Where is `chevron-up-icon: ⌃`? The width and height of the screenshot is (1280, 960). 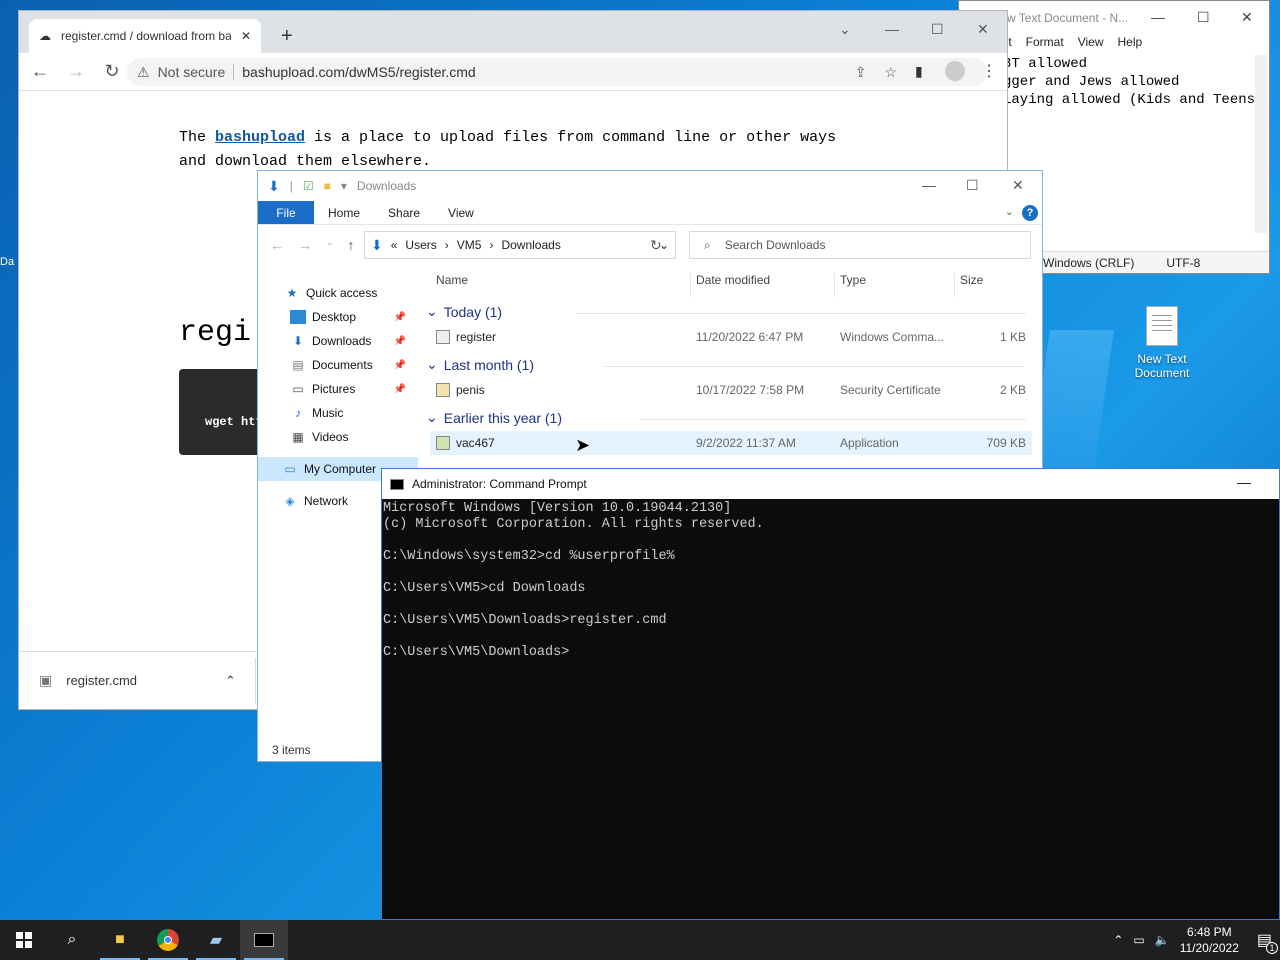 chevron-up-icon: ⌃ is located at coordinates (230, 681).